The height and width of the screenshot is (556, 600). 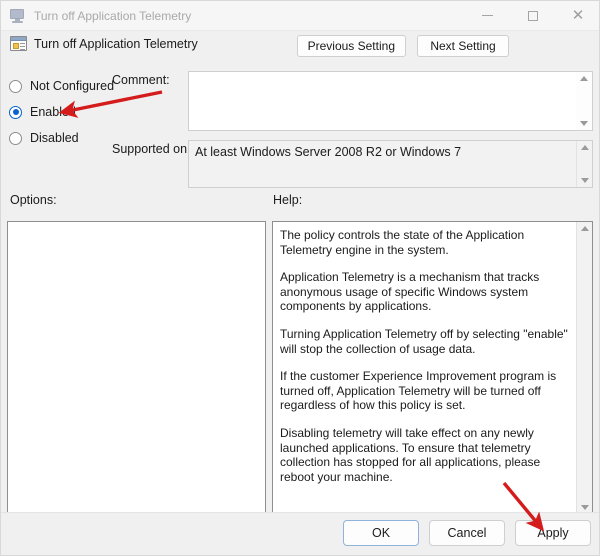 I want to click on dialog-buttons: OK Cancel Apply, so click(x=467, y=533).